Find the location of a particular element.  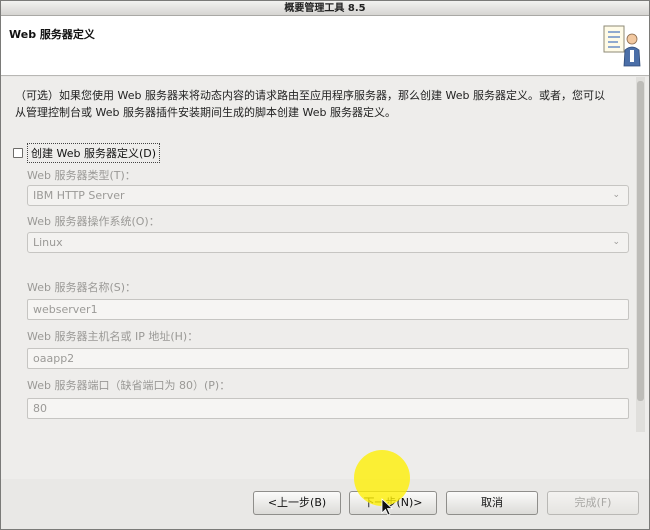

mouse-pointer-icon is located at coordinates (387, 507).